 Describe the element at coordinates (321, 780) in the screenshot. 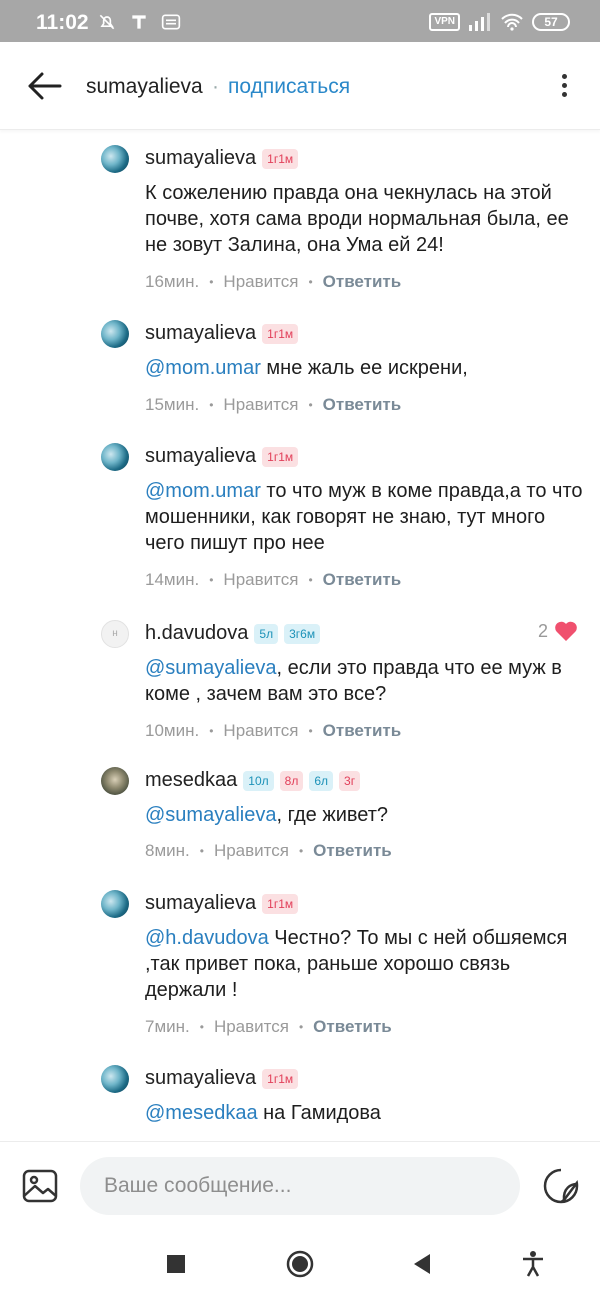

I see `user-badge: 6л` at that location.